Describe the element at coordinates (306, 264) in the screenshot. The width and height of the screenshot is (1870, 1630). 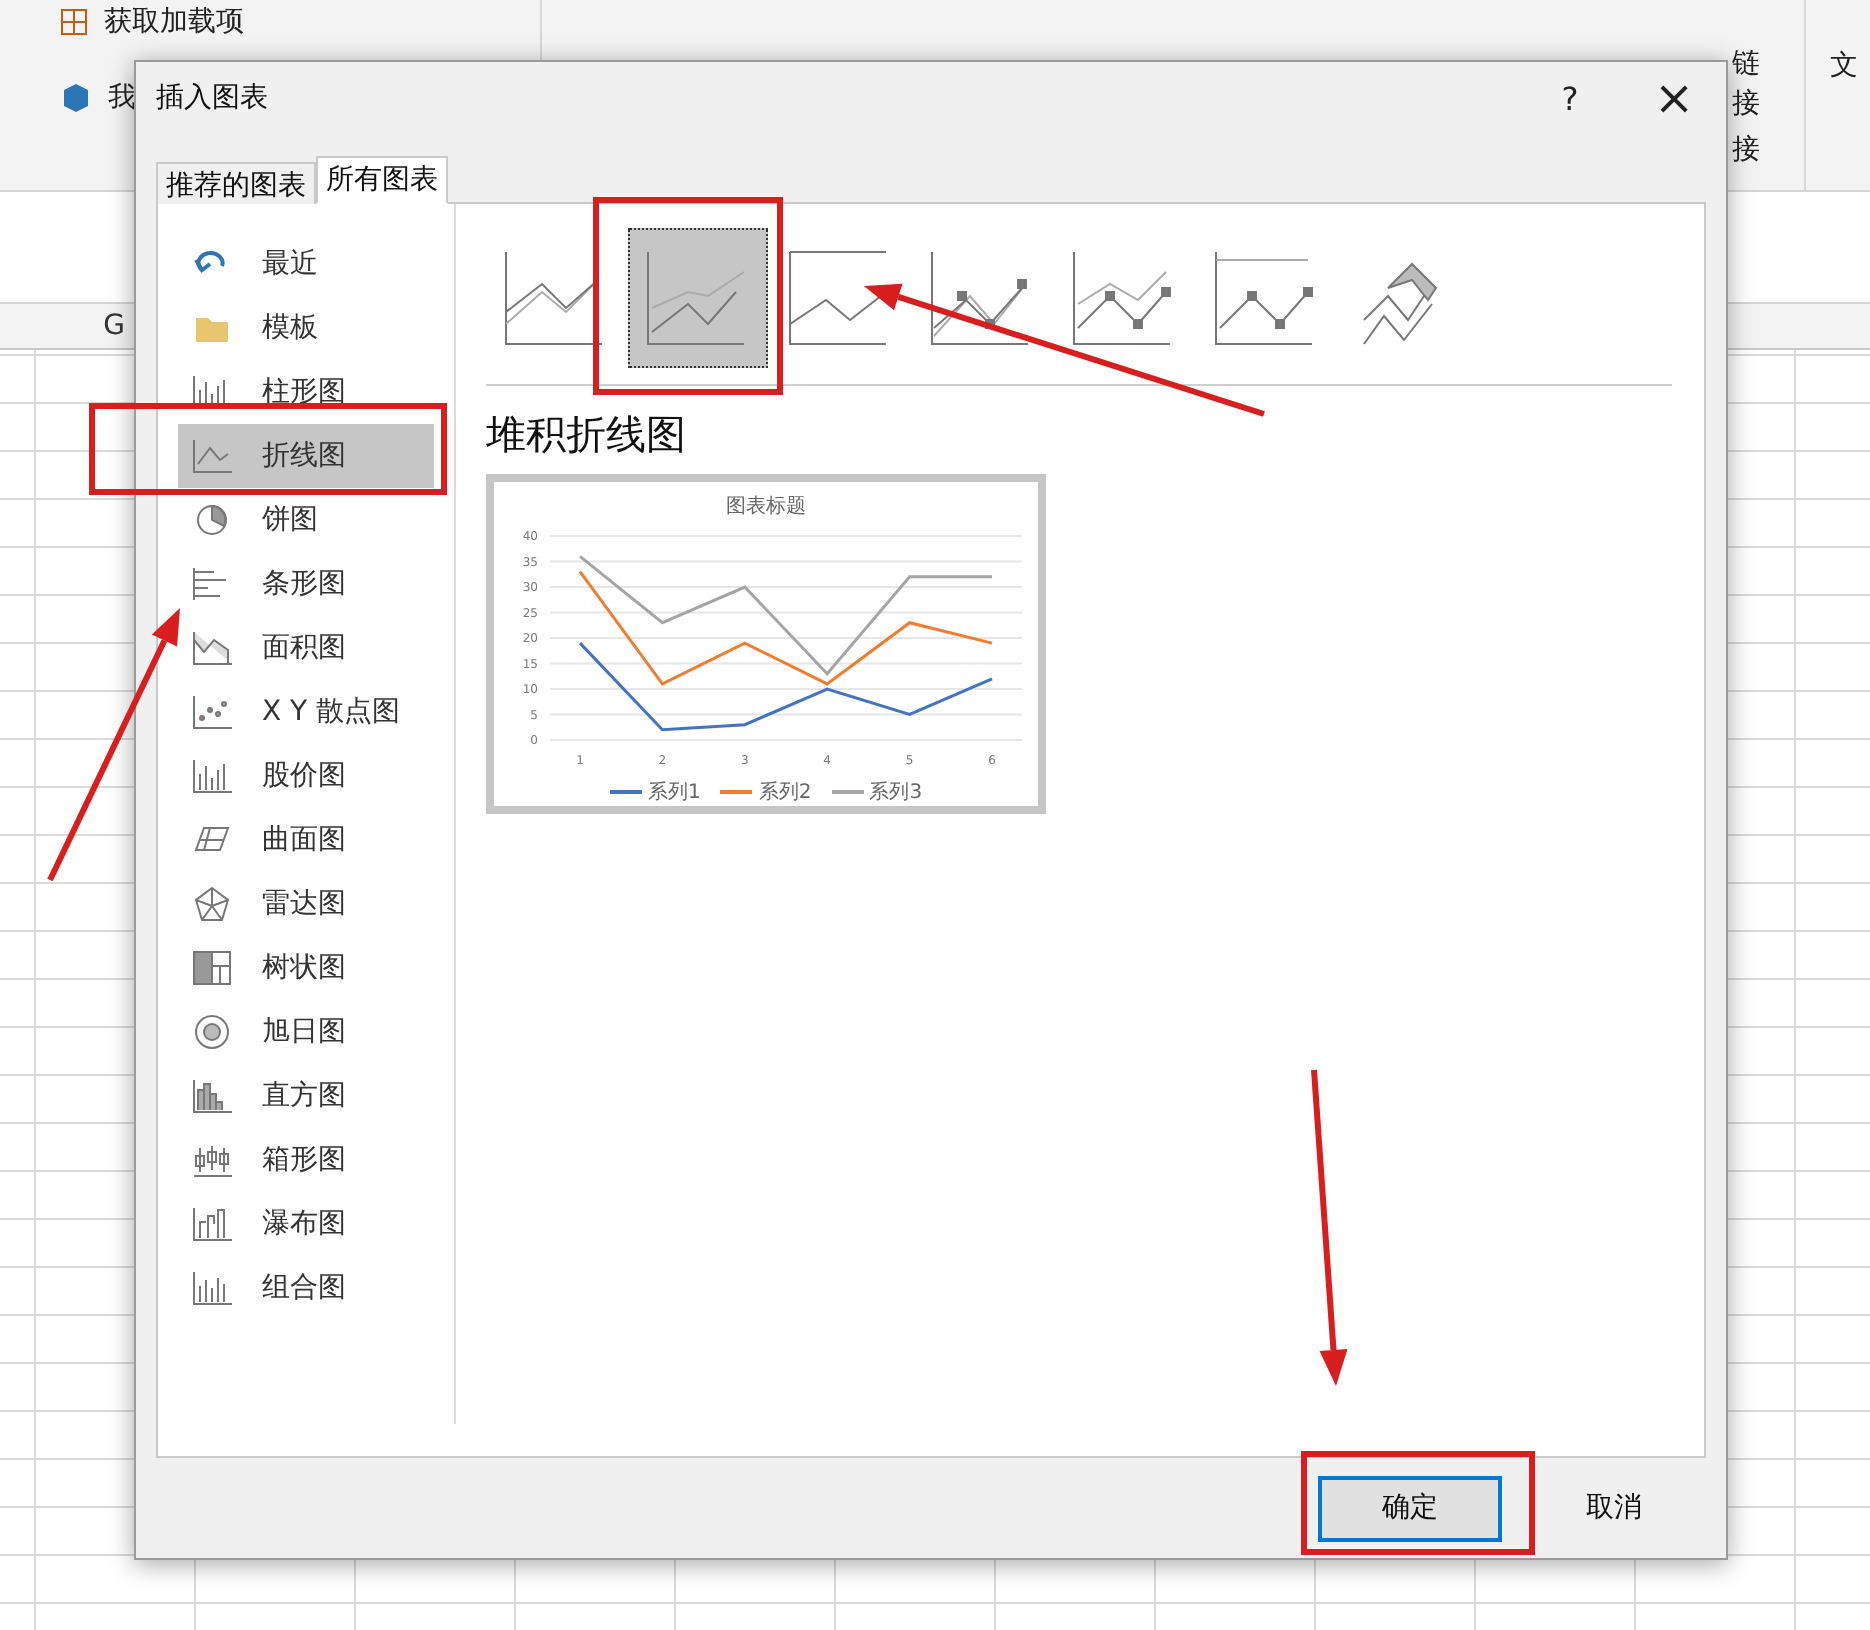
I see `chart-type-item: 最近` at that location.